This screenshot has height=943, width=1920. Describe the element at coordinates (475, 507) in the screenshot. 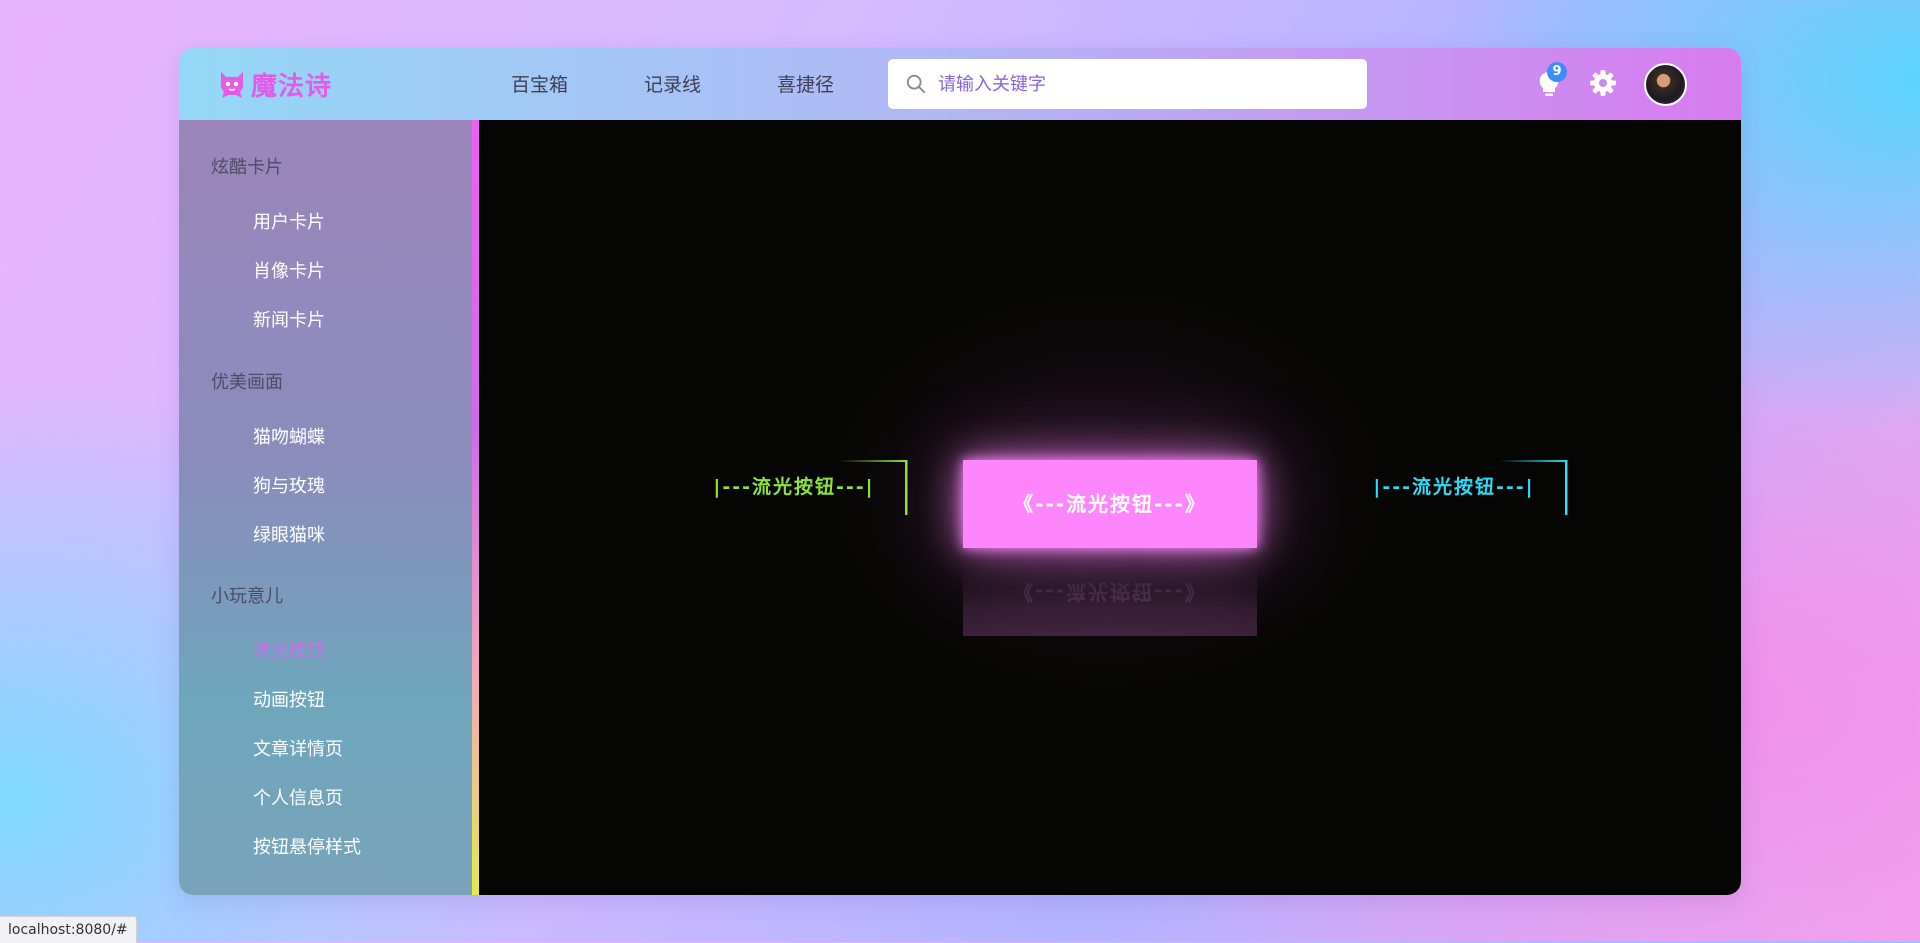

I see `sidebar-divider` at that location.